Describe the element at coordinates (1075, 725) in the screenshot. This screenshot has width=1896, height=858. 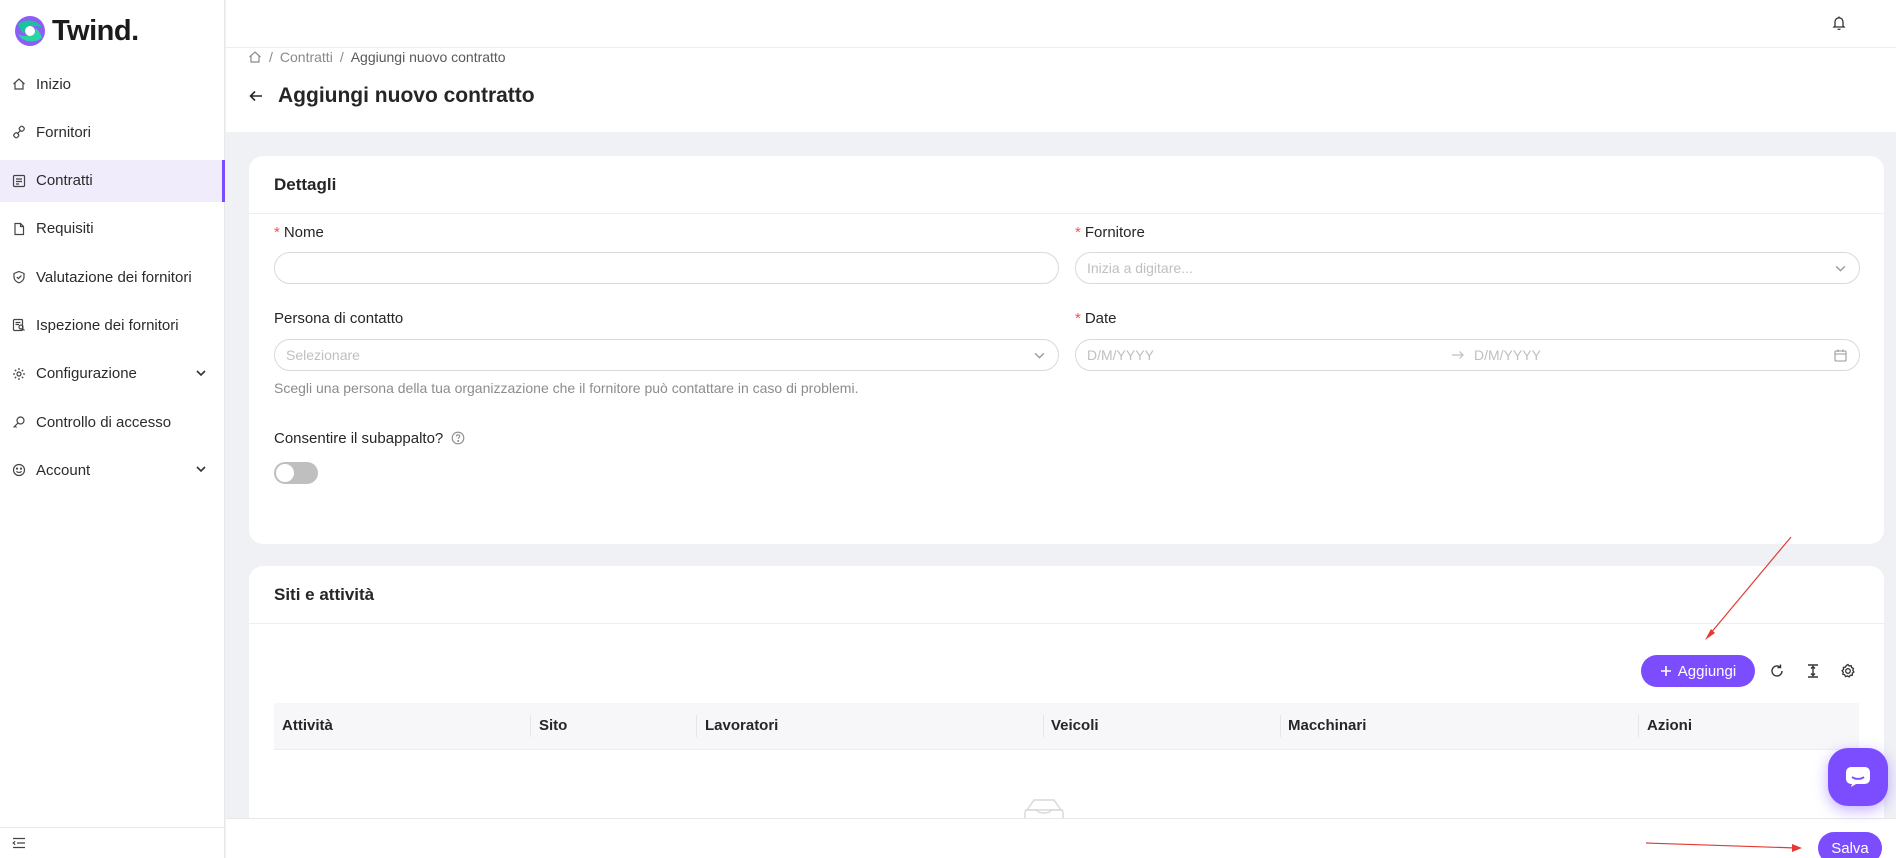
I see `column-header-veicoli: Veicoli` at that location.